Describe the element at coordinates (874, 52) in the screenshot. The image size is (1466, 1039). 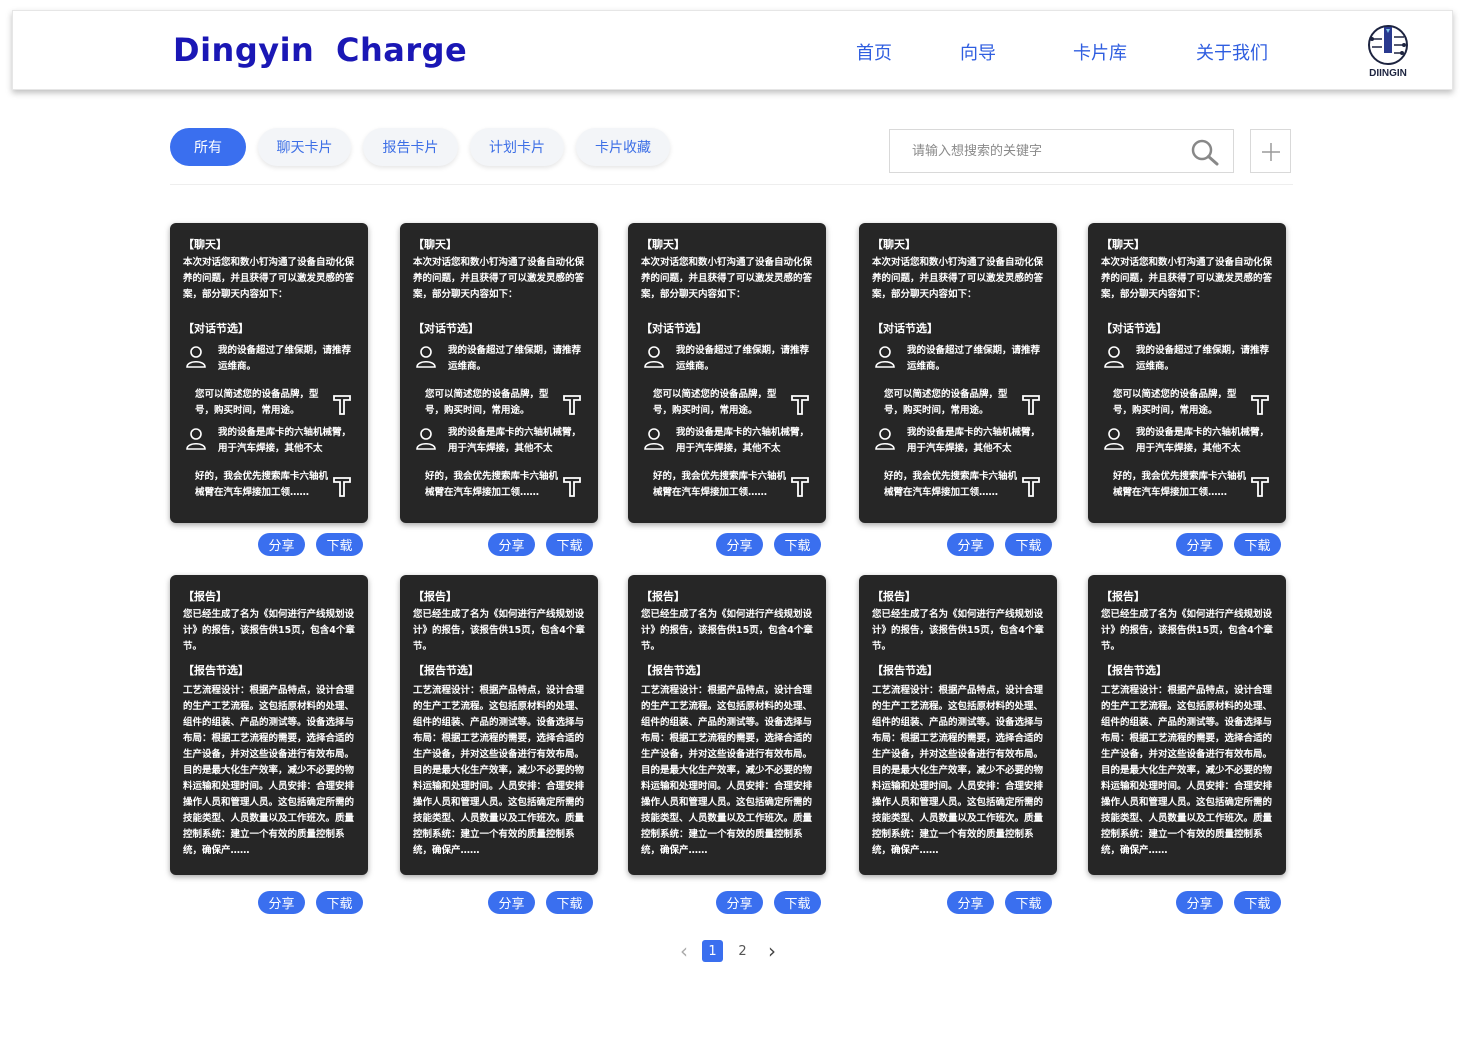
I see `nav-home: 首页` at that location.